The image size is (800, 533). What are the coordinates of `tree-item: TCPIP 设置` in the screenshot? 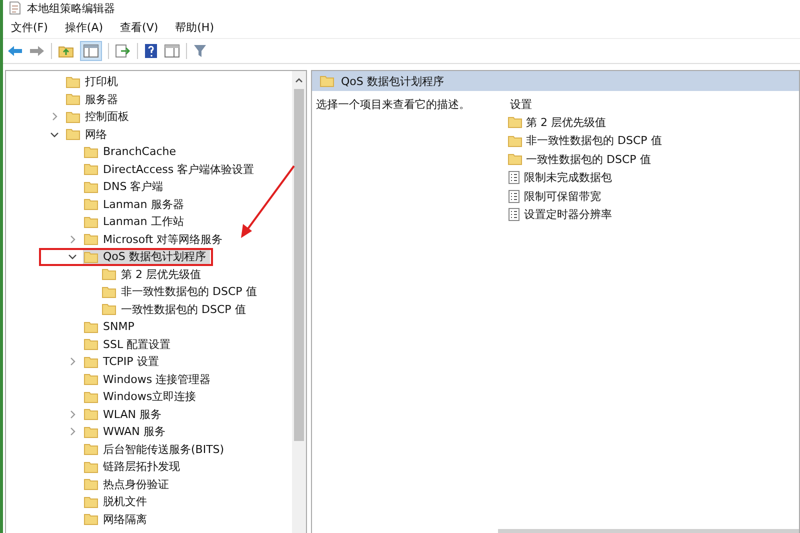 It's located at (123, 361).